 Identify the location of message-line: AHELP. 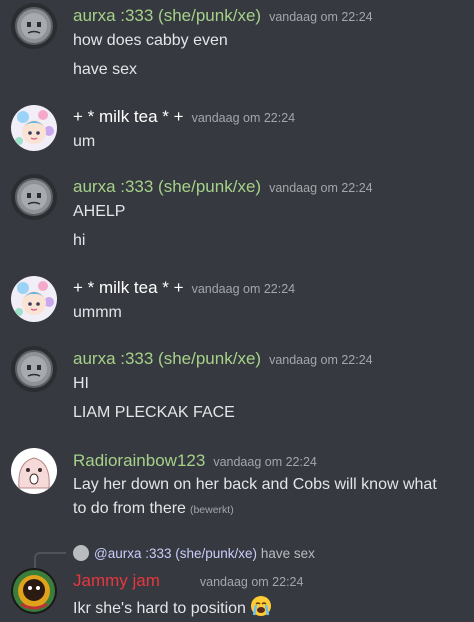
(99, 211).